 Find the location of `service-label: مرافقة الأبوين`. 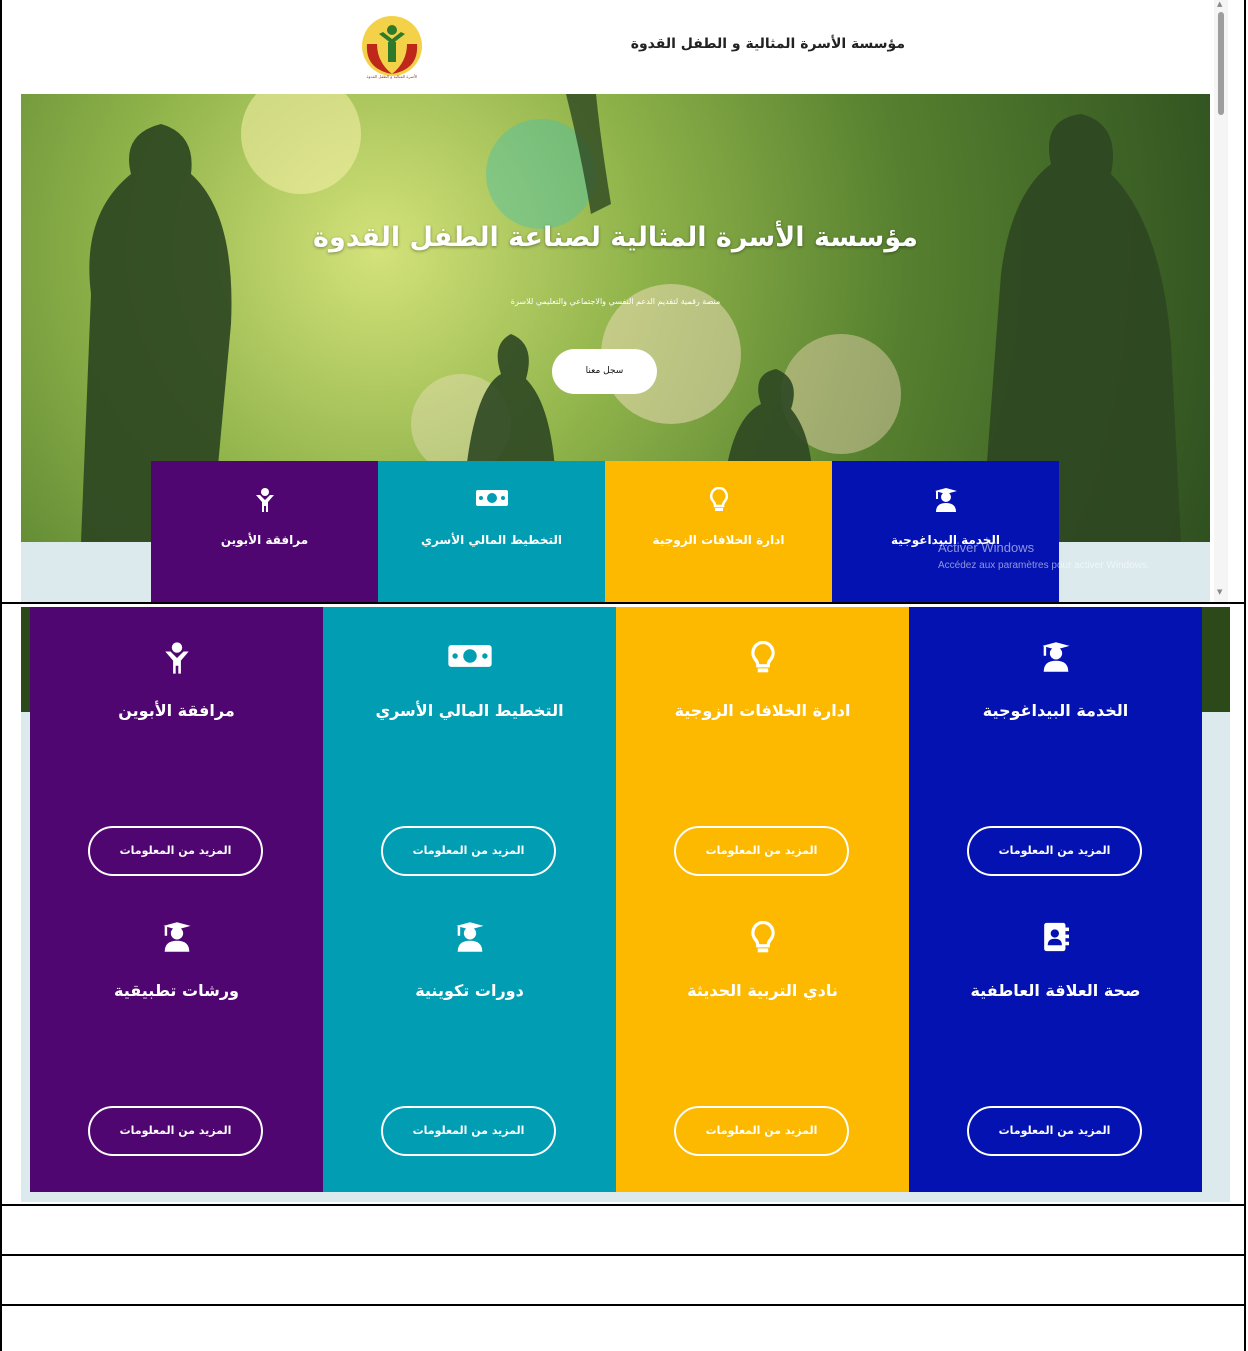

service-label: مرافقة الأبوين is located at coordinates (264, 540).